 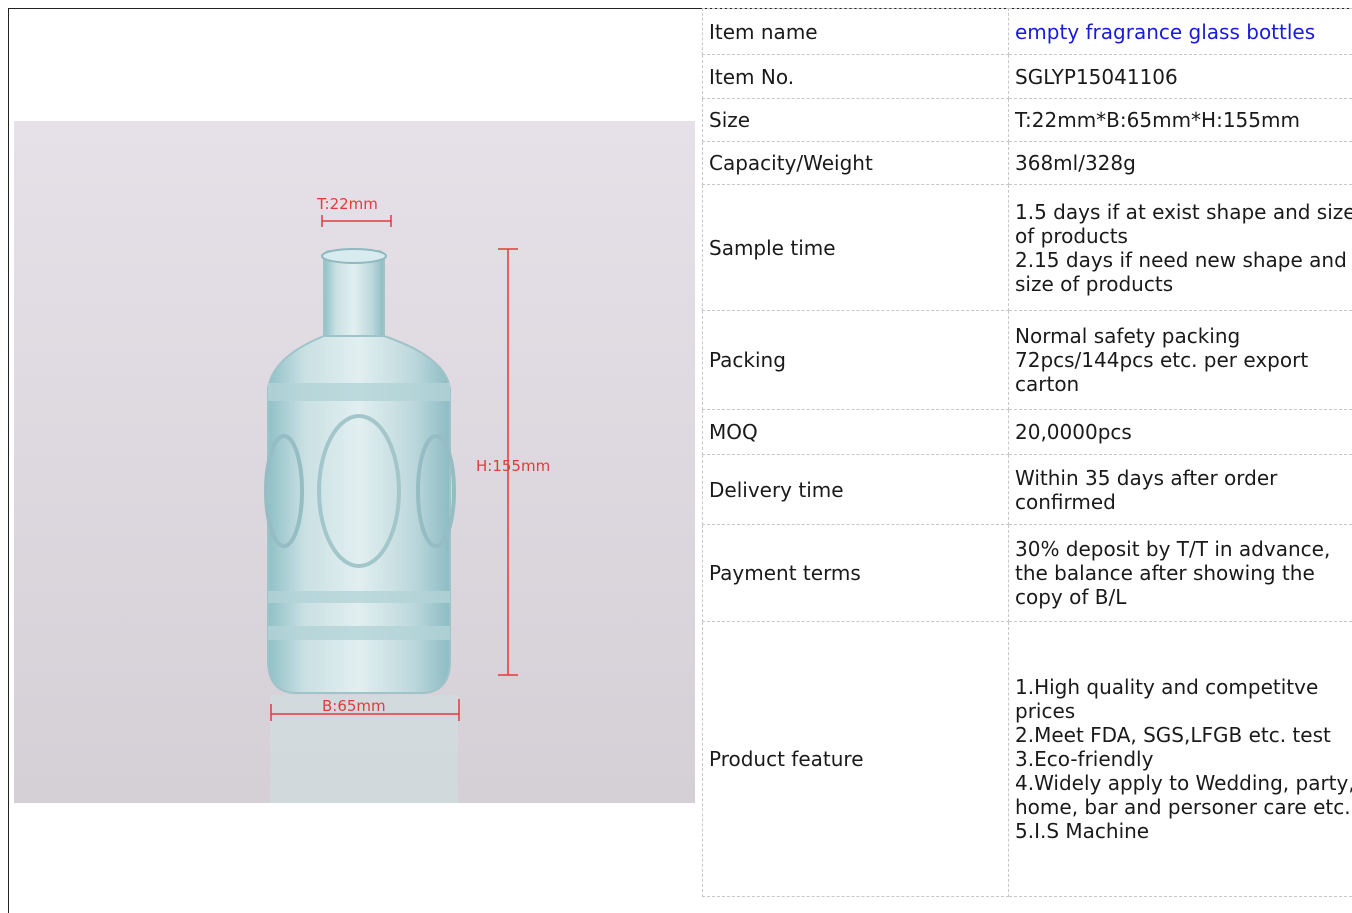 What do you see at coordinates (1183, 490) in the screenshot?
I see `value-line: Within 35 days after order confirmed` at bounding box center [1183, 490].